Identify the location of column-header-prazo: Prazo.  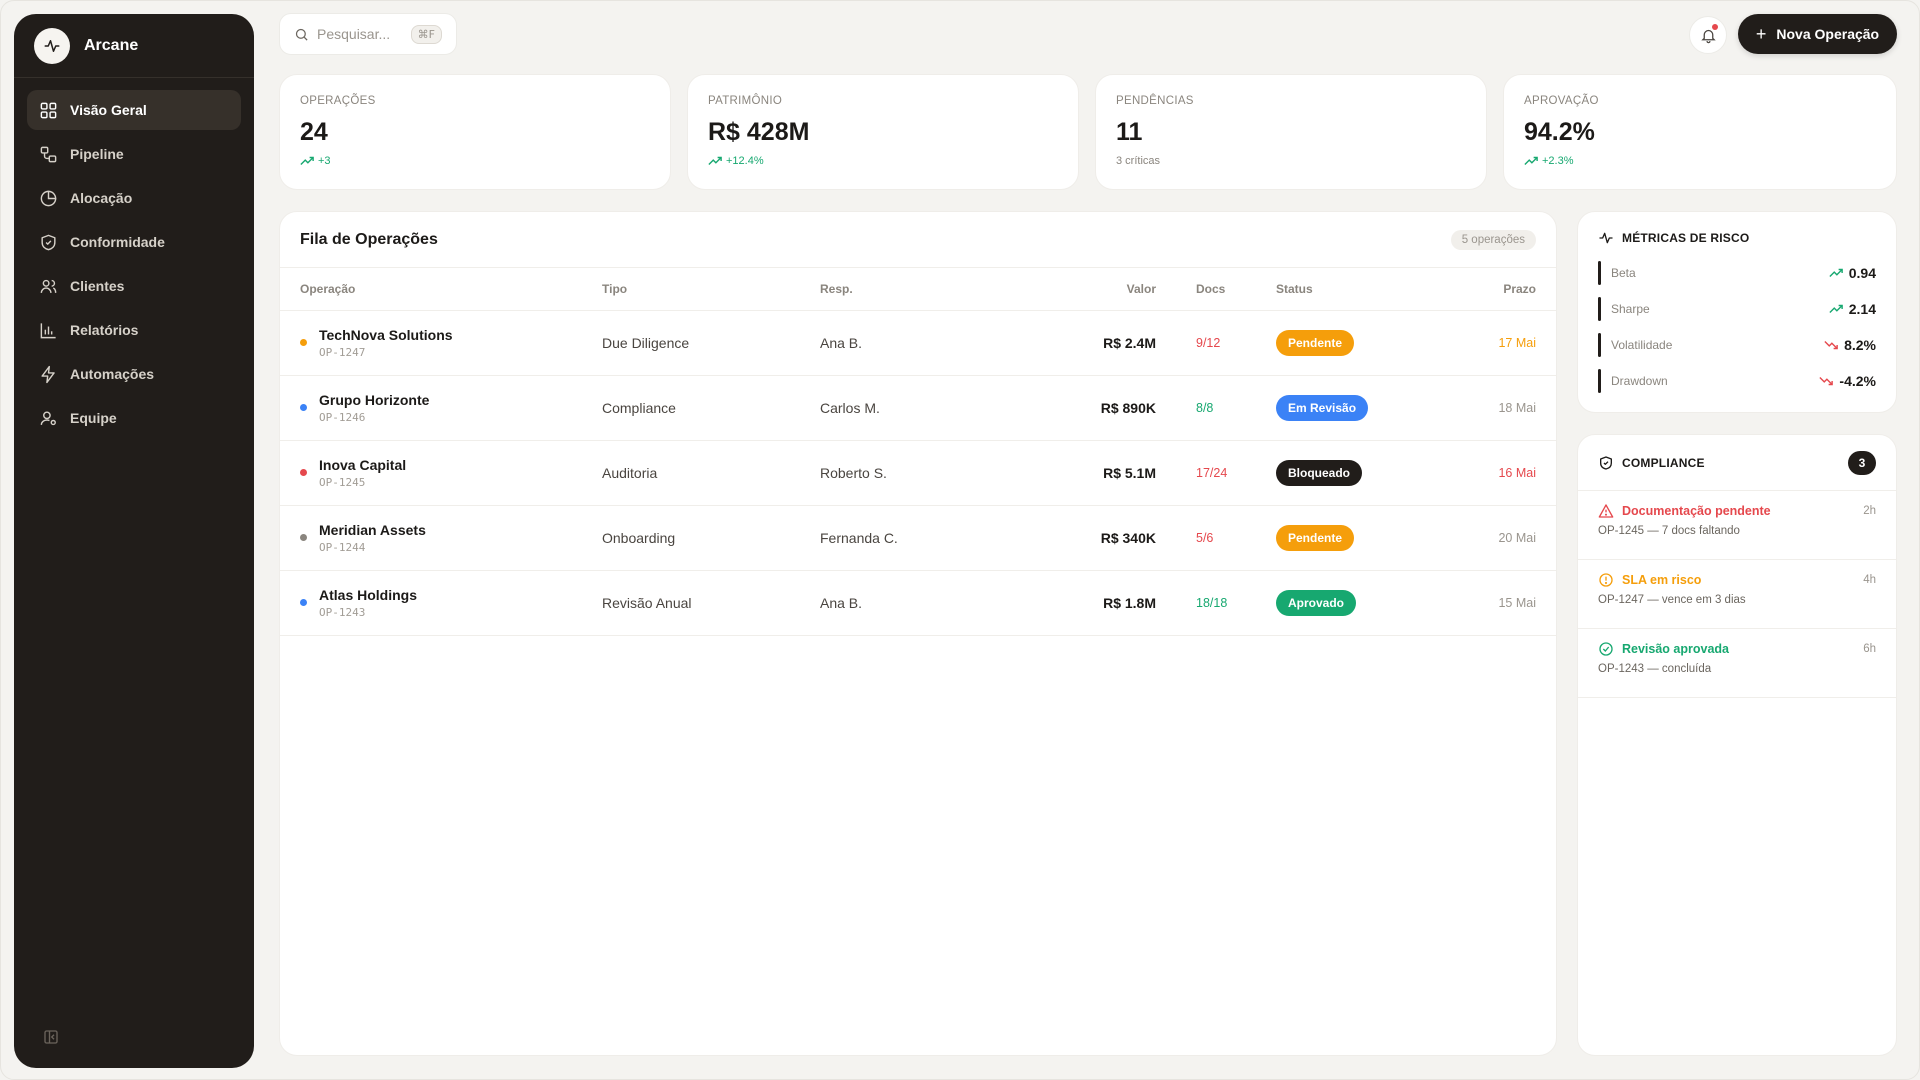
(1484, 289).